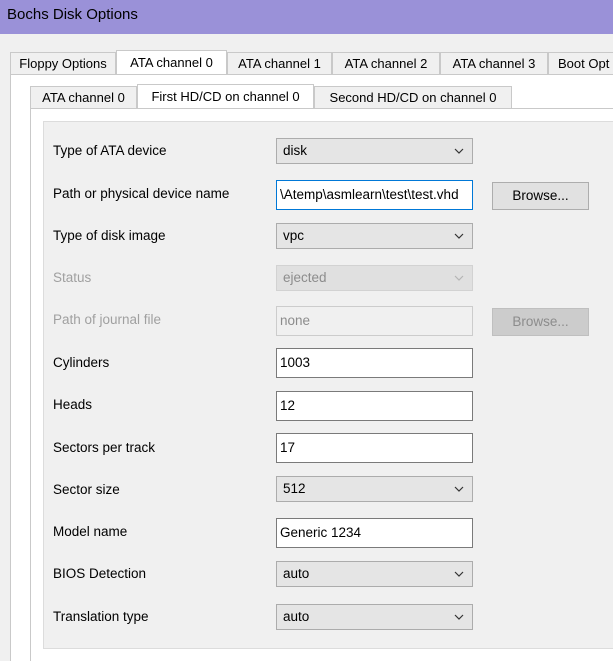  I want to click on heads-value: 12, so click(288, 405).